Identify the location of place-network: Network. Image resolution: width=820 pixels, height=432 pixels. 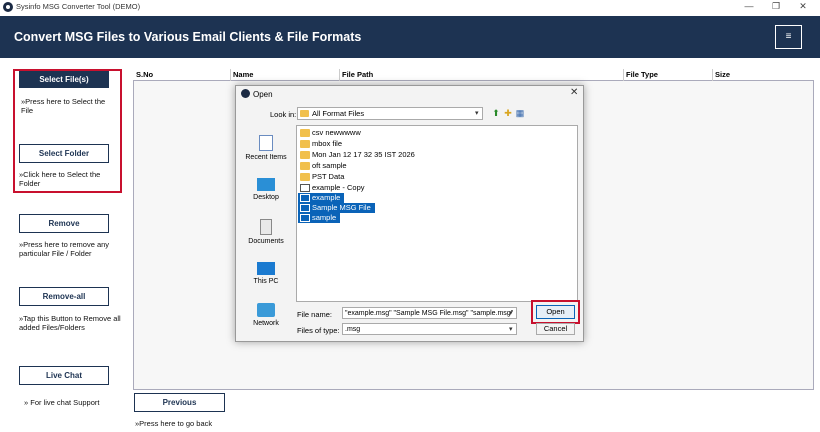
(266, 315).